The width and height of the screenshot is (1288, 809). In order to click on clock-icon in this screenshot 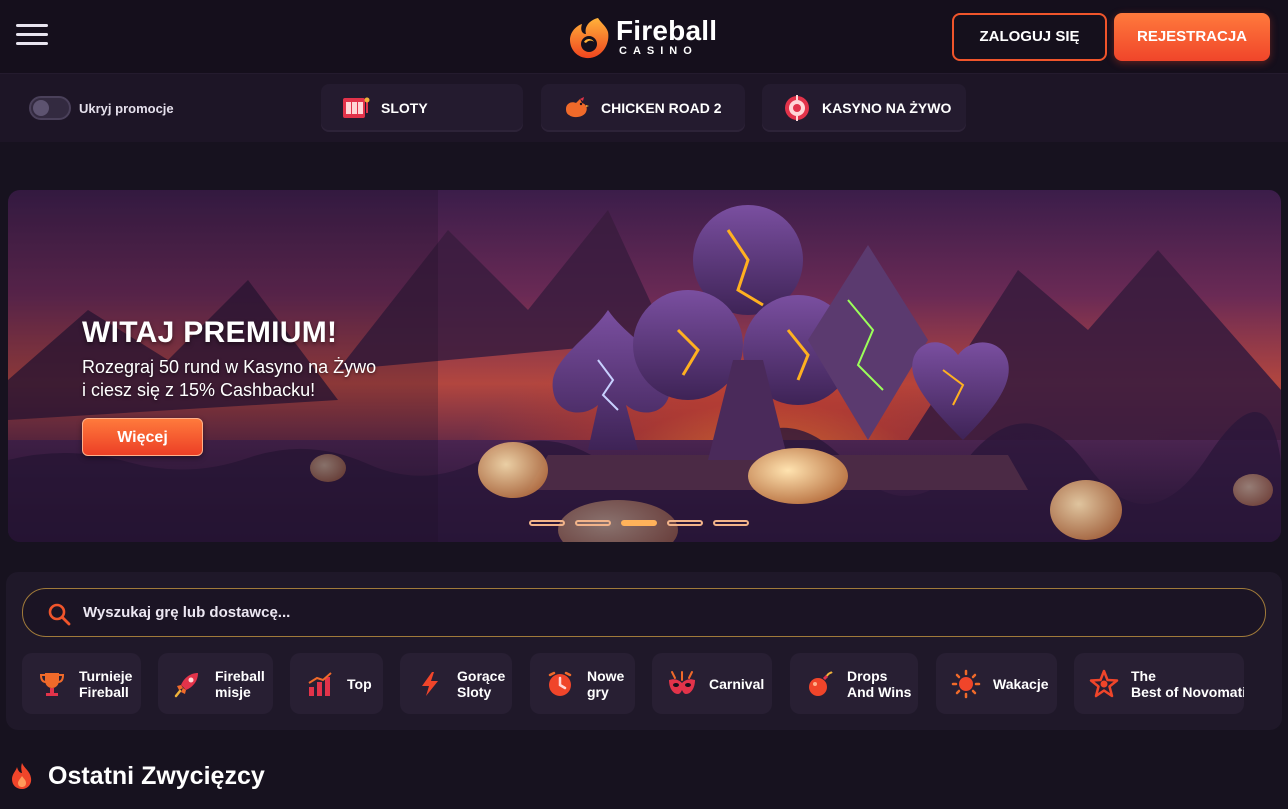, I will do `click(560, 684)`.